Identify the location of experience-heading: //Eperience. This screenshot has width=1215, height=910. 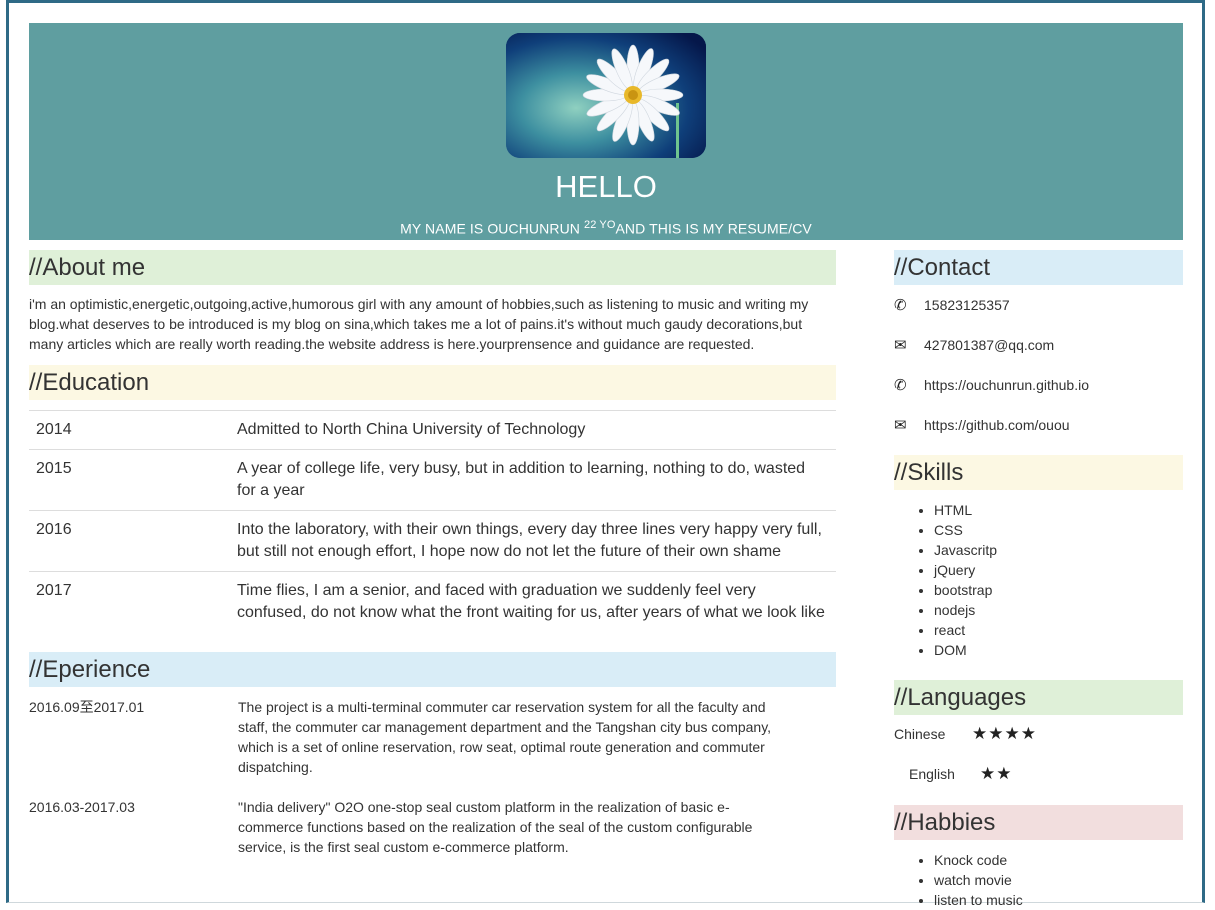
(432, 669).